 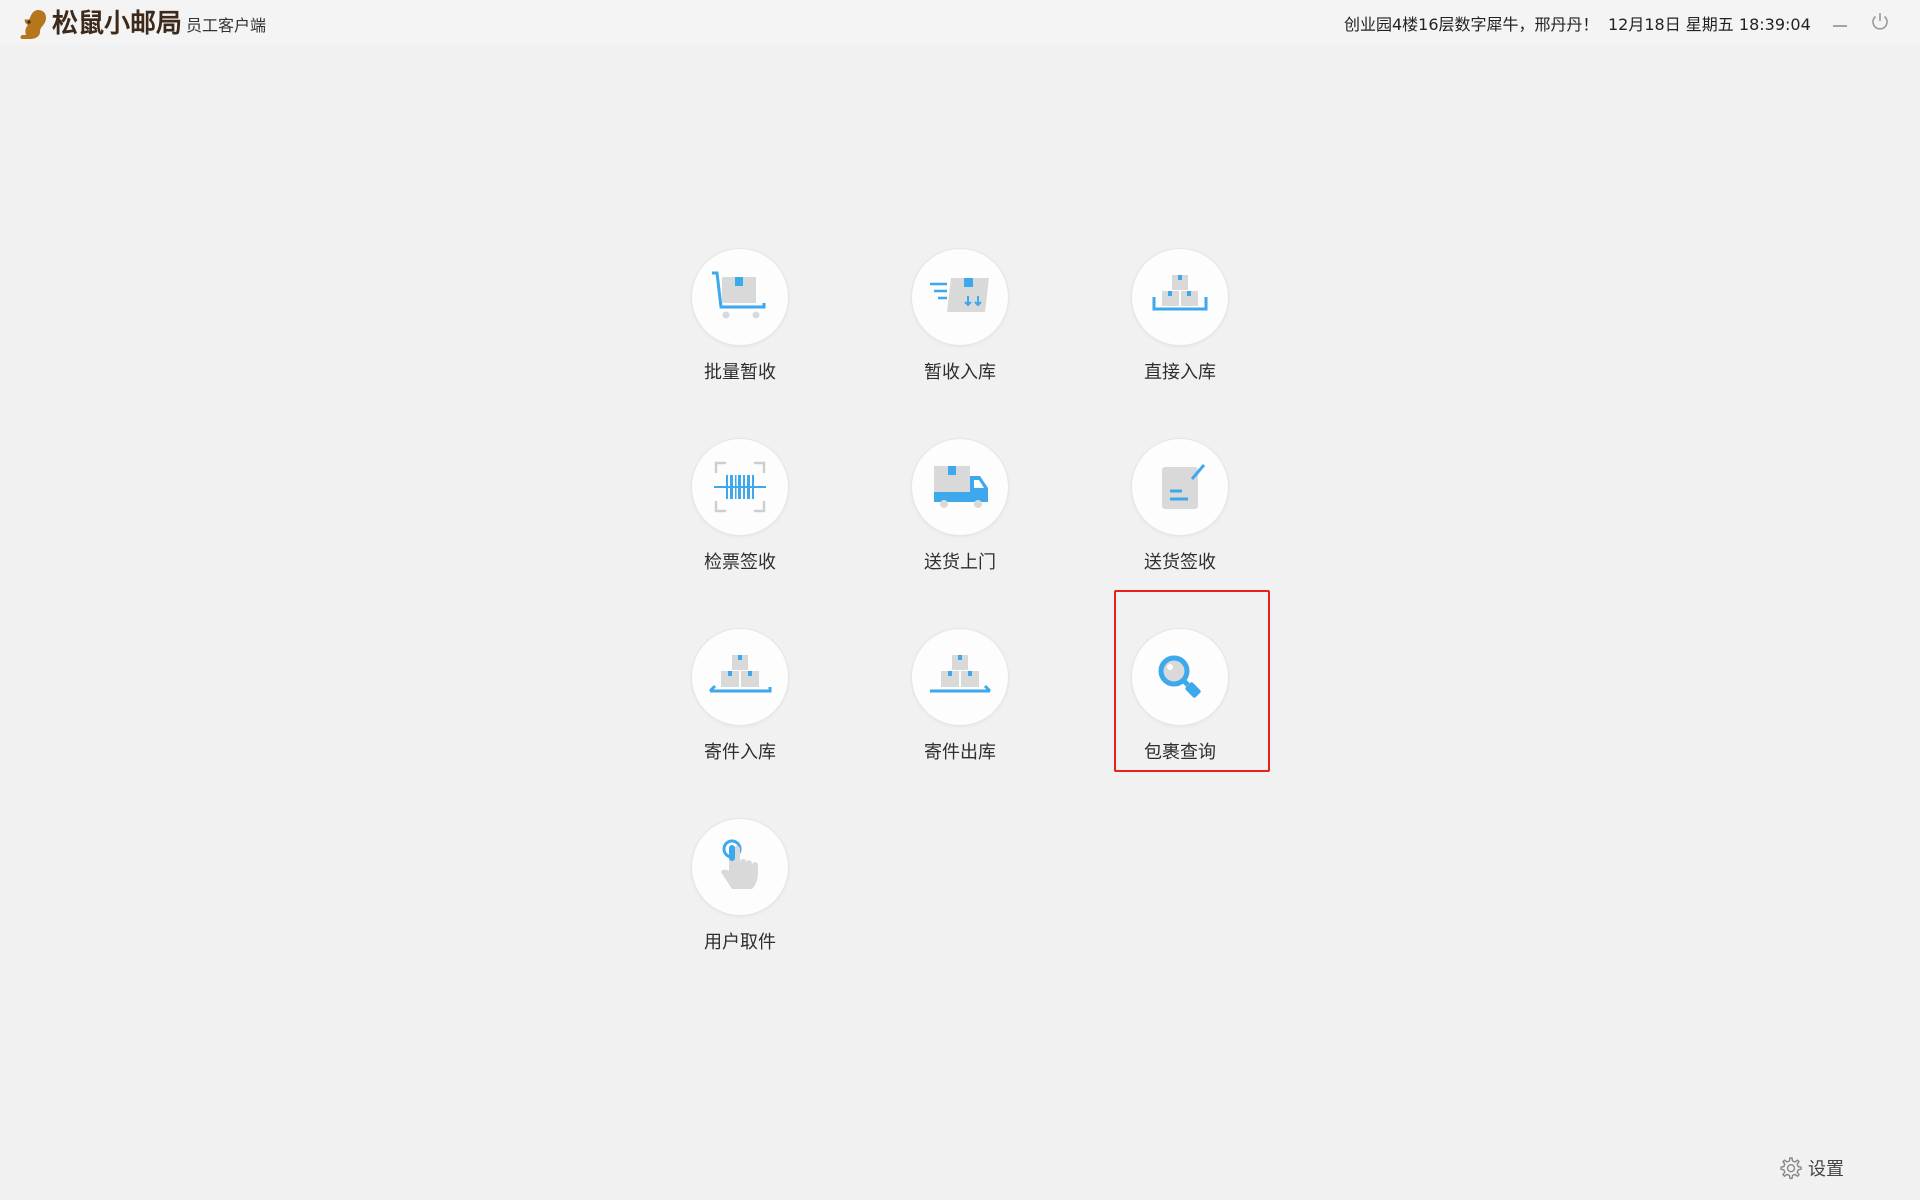 I want to click on tile-label: 送货上门, so click(x=960, y=562).